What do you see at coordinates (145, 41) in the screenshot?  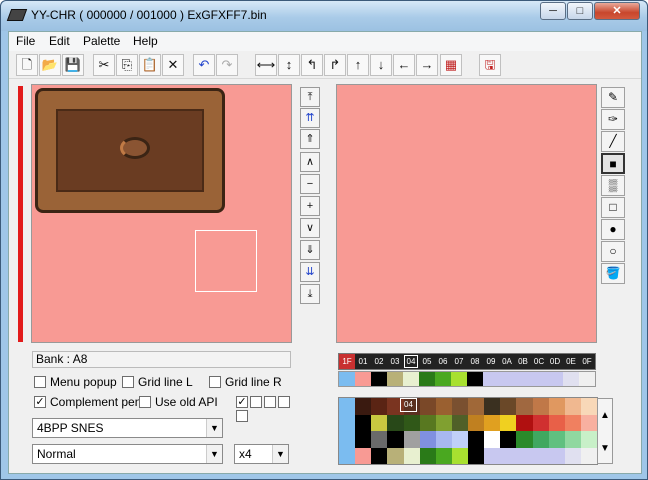 I see `menu-help: Help` at bounding box center [145, 41].